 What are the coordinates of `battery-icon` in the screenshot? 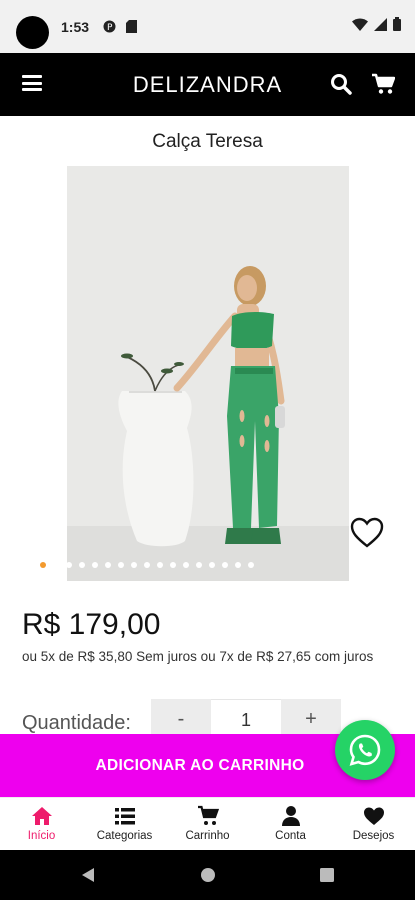 It's located at (397, 24).